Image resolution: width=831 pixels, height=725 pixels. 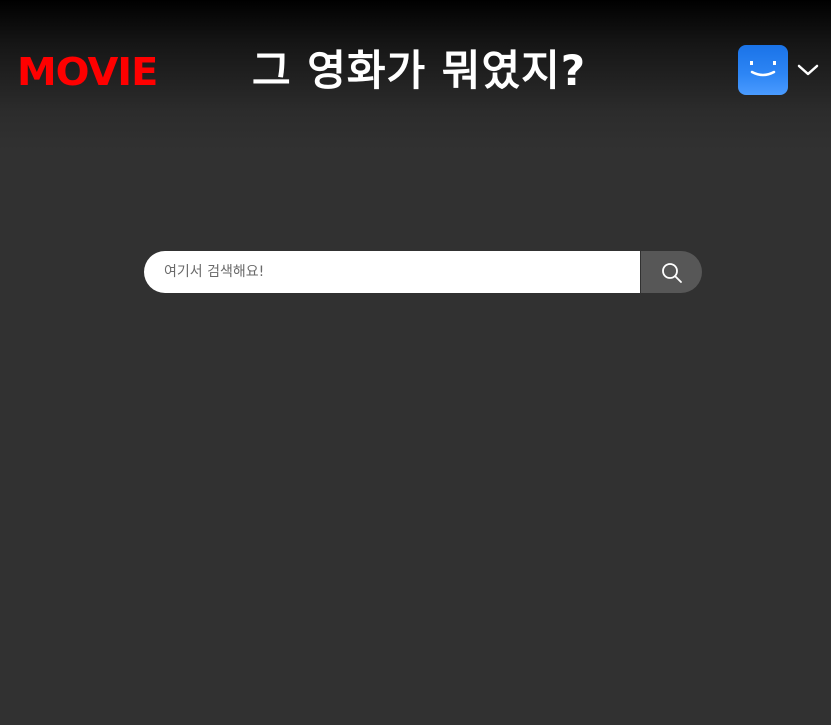 I want to click on smiley-face-icon, so click(x=763, y=69).